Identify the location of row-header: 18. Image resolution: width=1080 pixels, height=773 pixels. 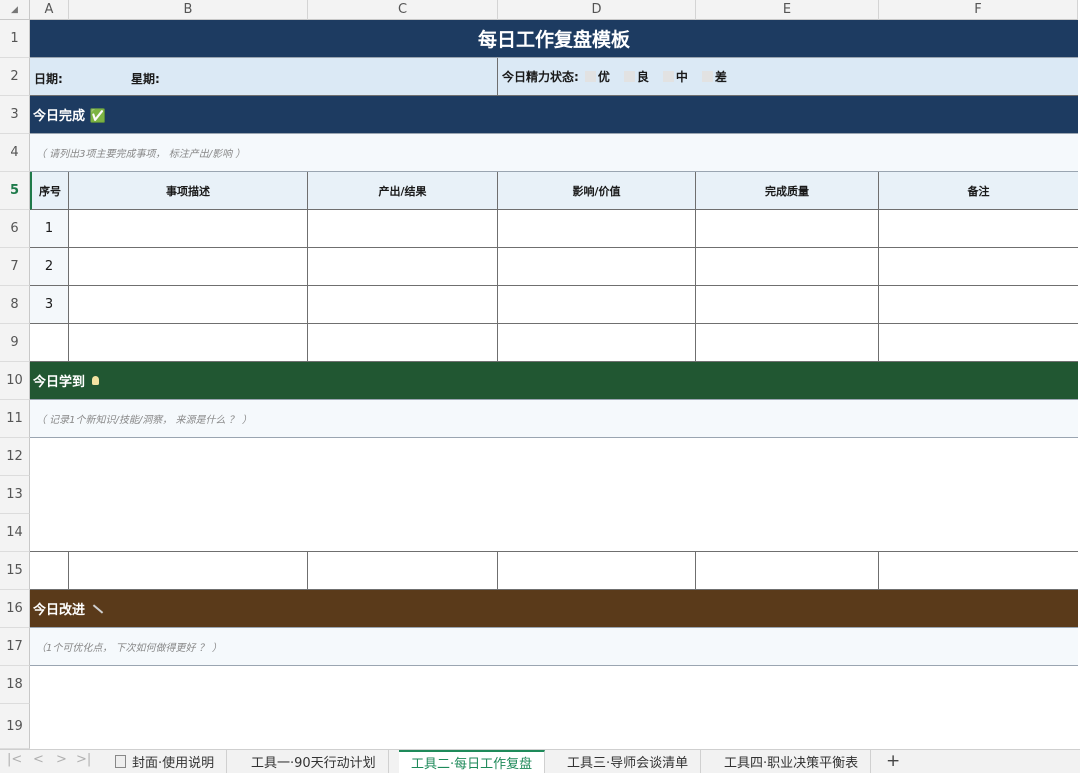
(15, 685).